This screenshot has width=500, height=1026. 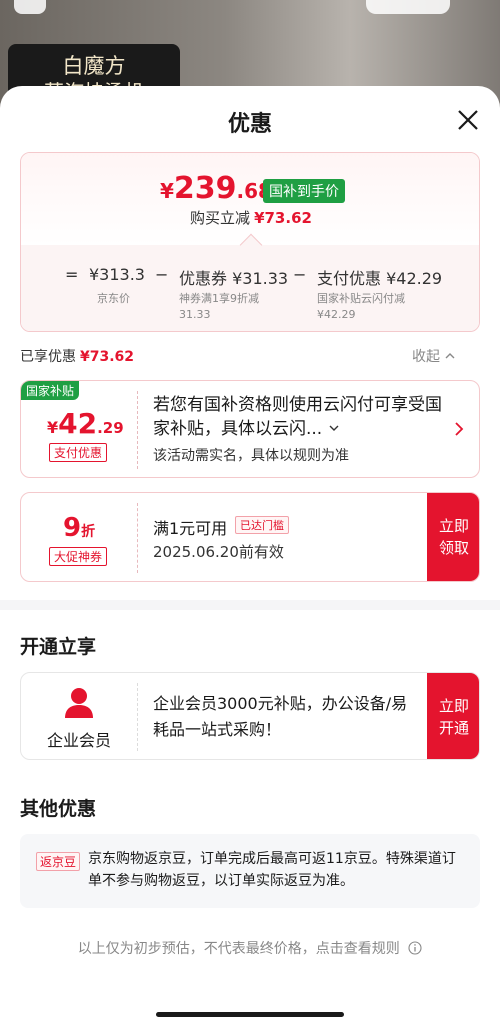 I want to click on coupon-card: 9折 大促神券 满1元可用 已达门槛 2025.06.20前有效 立即 领取, so click(x=250, y=537).